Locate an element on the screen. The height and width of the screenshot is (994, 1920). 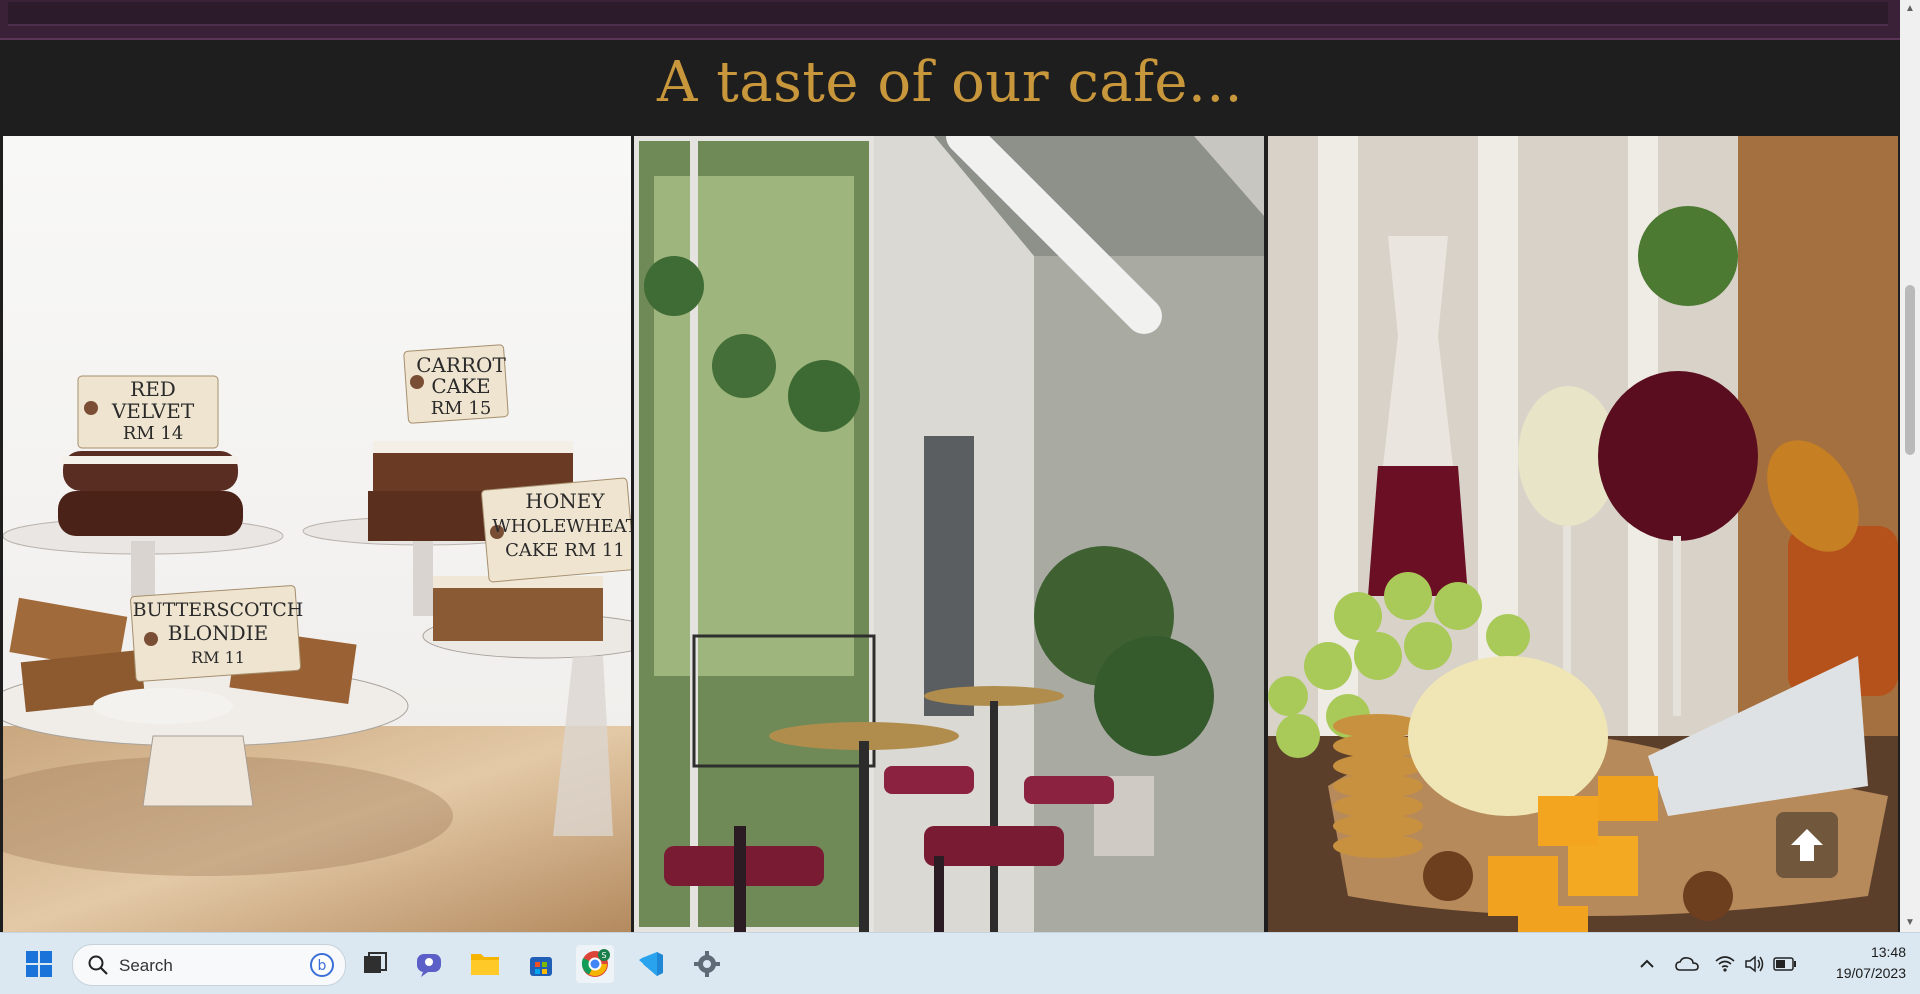
chat-icon is located at coordinates (429, 964).